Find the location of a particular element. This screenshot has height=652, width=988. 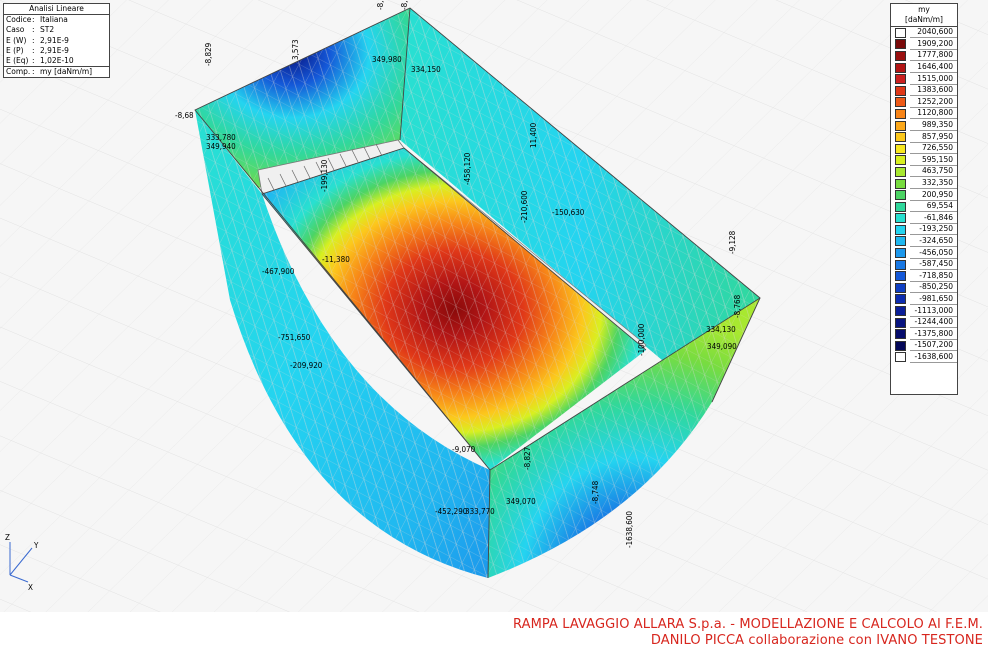

legend-row: 989,350 is located at coordinates (924, 126).